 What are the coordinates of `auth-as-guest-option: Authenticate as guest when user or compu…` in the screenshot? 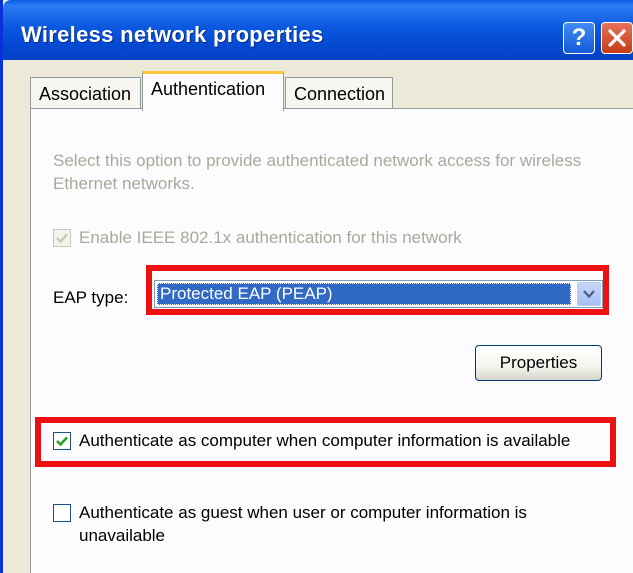 It's located at (316, 524).